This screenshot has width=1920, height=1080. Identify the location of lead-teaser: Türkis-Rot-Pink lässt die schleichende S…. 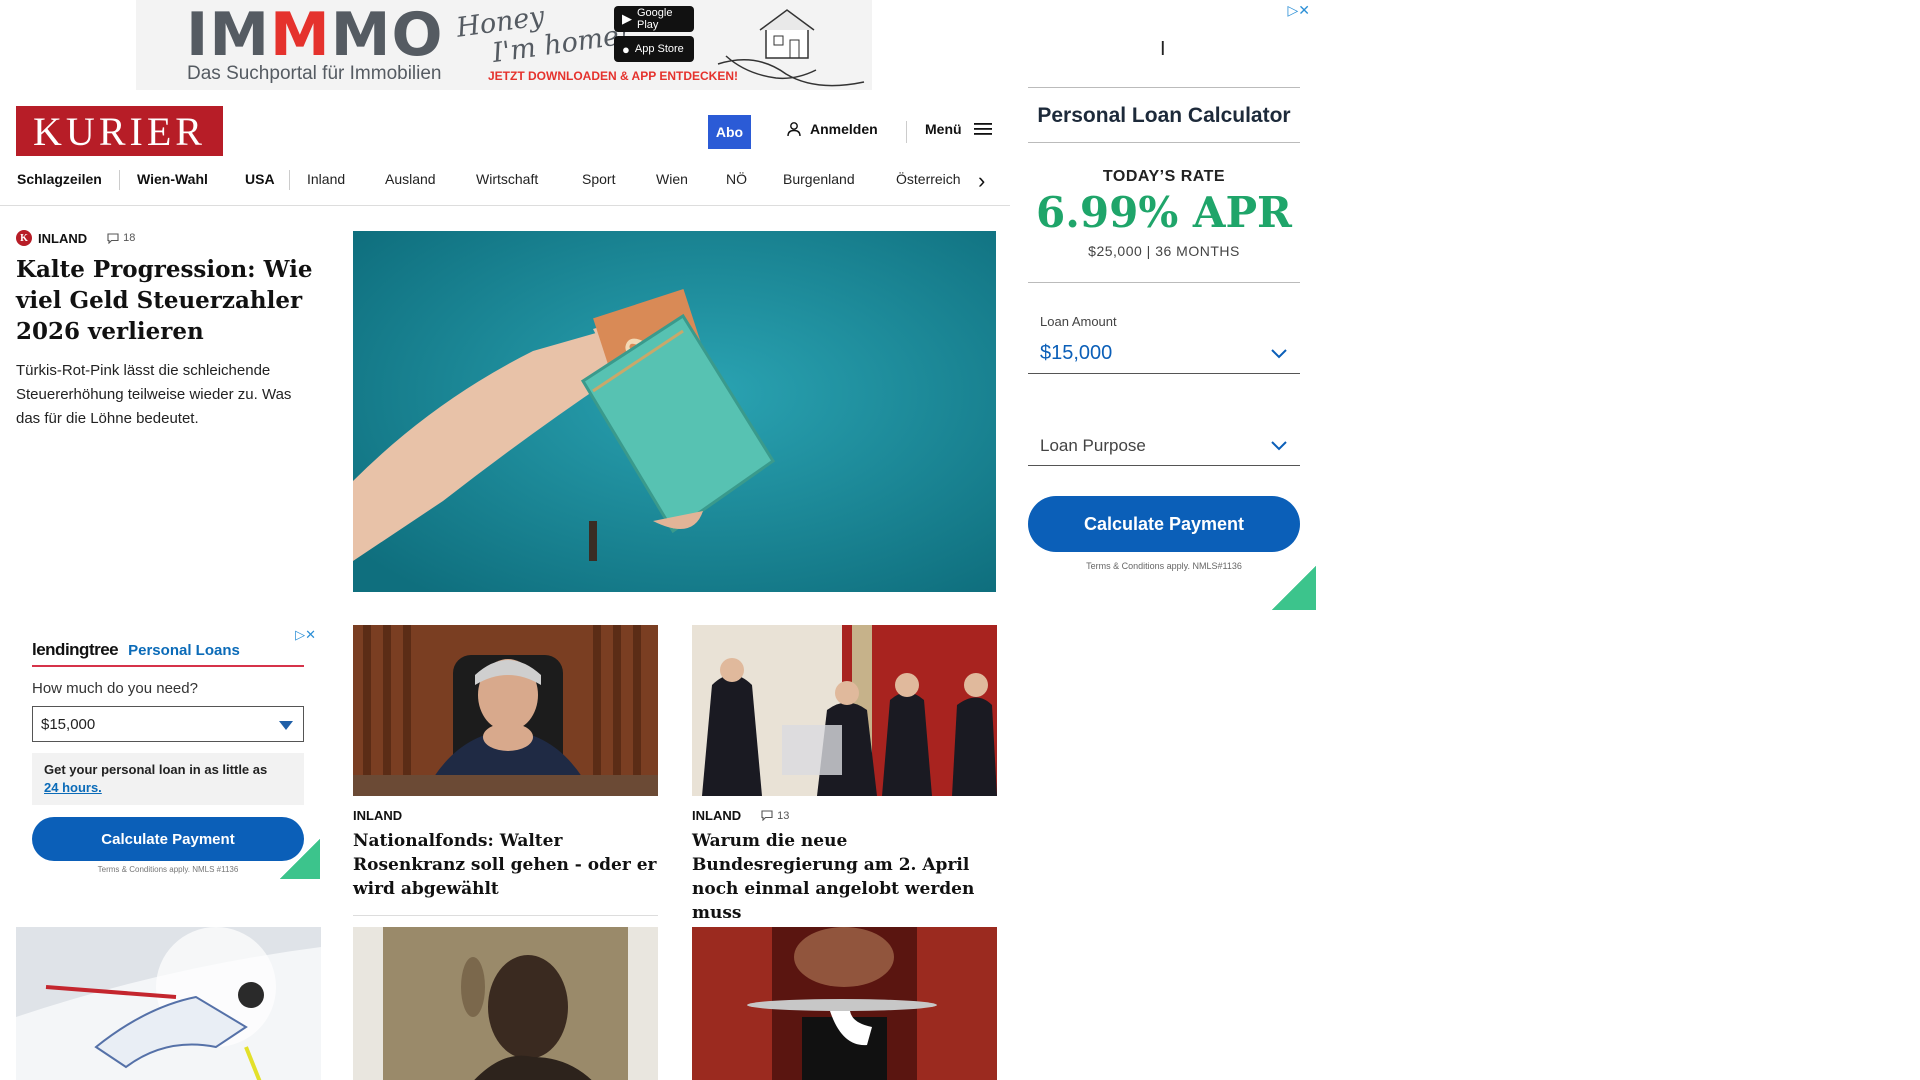
(154, 394).